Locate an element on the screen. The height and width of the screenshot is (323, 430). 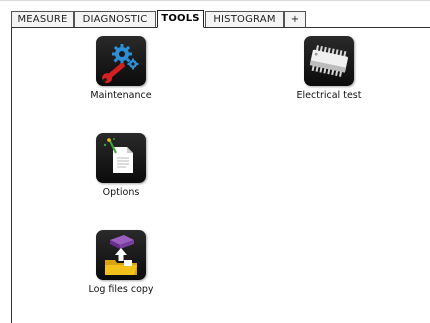
tab-measure: MEASURE is located at coordinates (42, 19).